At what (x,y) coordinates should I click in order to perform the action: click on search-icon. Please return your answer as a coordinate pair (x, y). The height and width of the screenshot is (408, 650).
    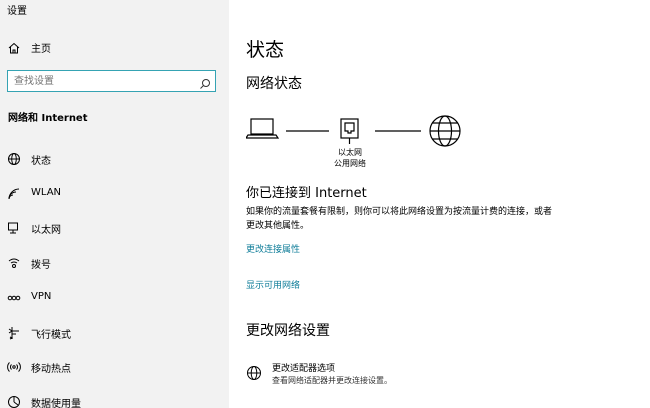
    Looking at the image, I should click on (205, 82).